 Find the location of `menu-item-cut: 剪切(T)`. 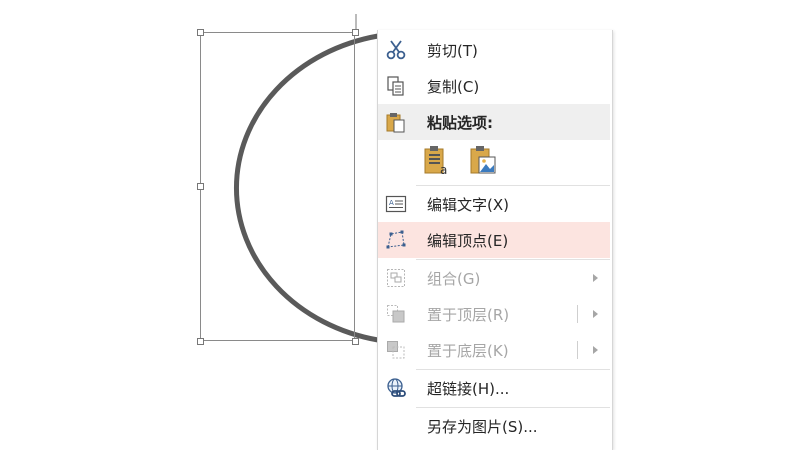

menu-item-cut: 剪切(T) is located at coordinates (494, 50).